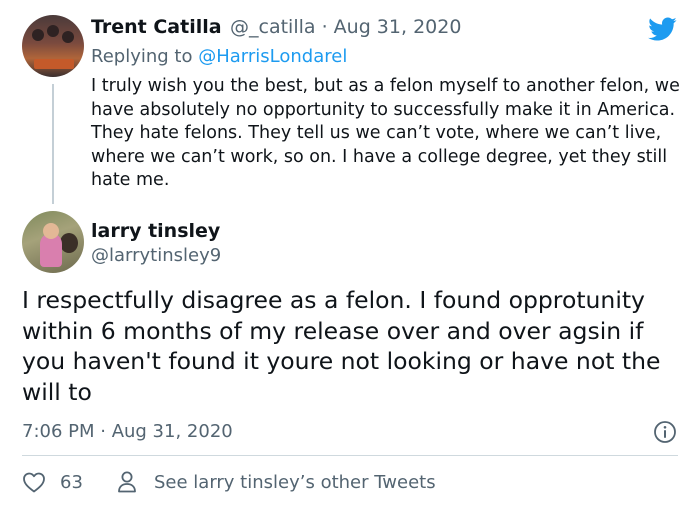 This screenshot has height=510, width=700. Describe the element at coordinates (350, 455) in the screenshot. I see `divider` at that location.